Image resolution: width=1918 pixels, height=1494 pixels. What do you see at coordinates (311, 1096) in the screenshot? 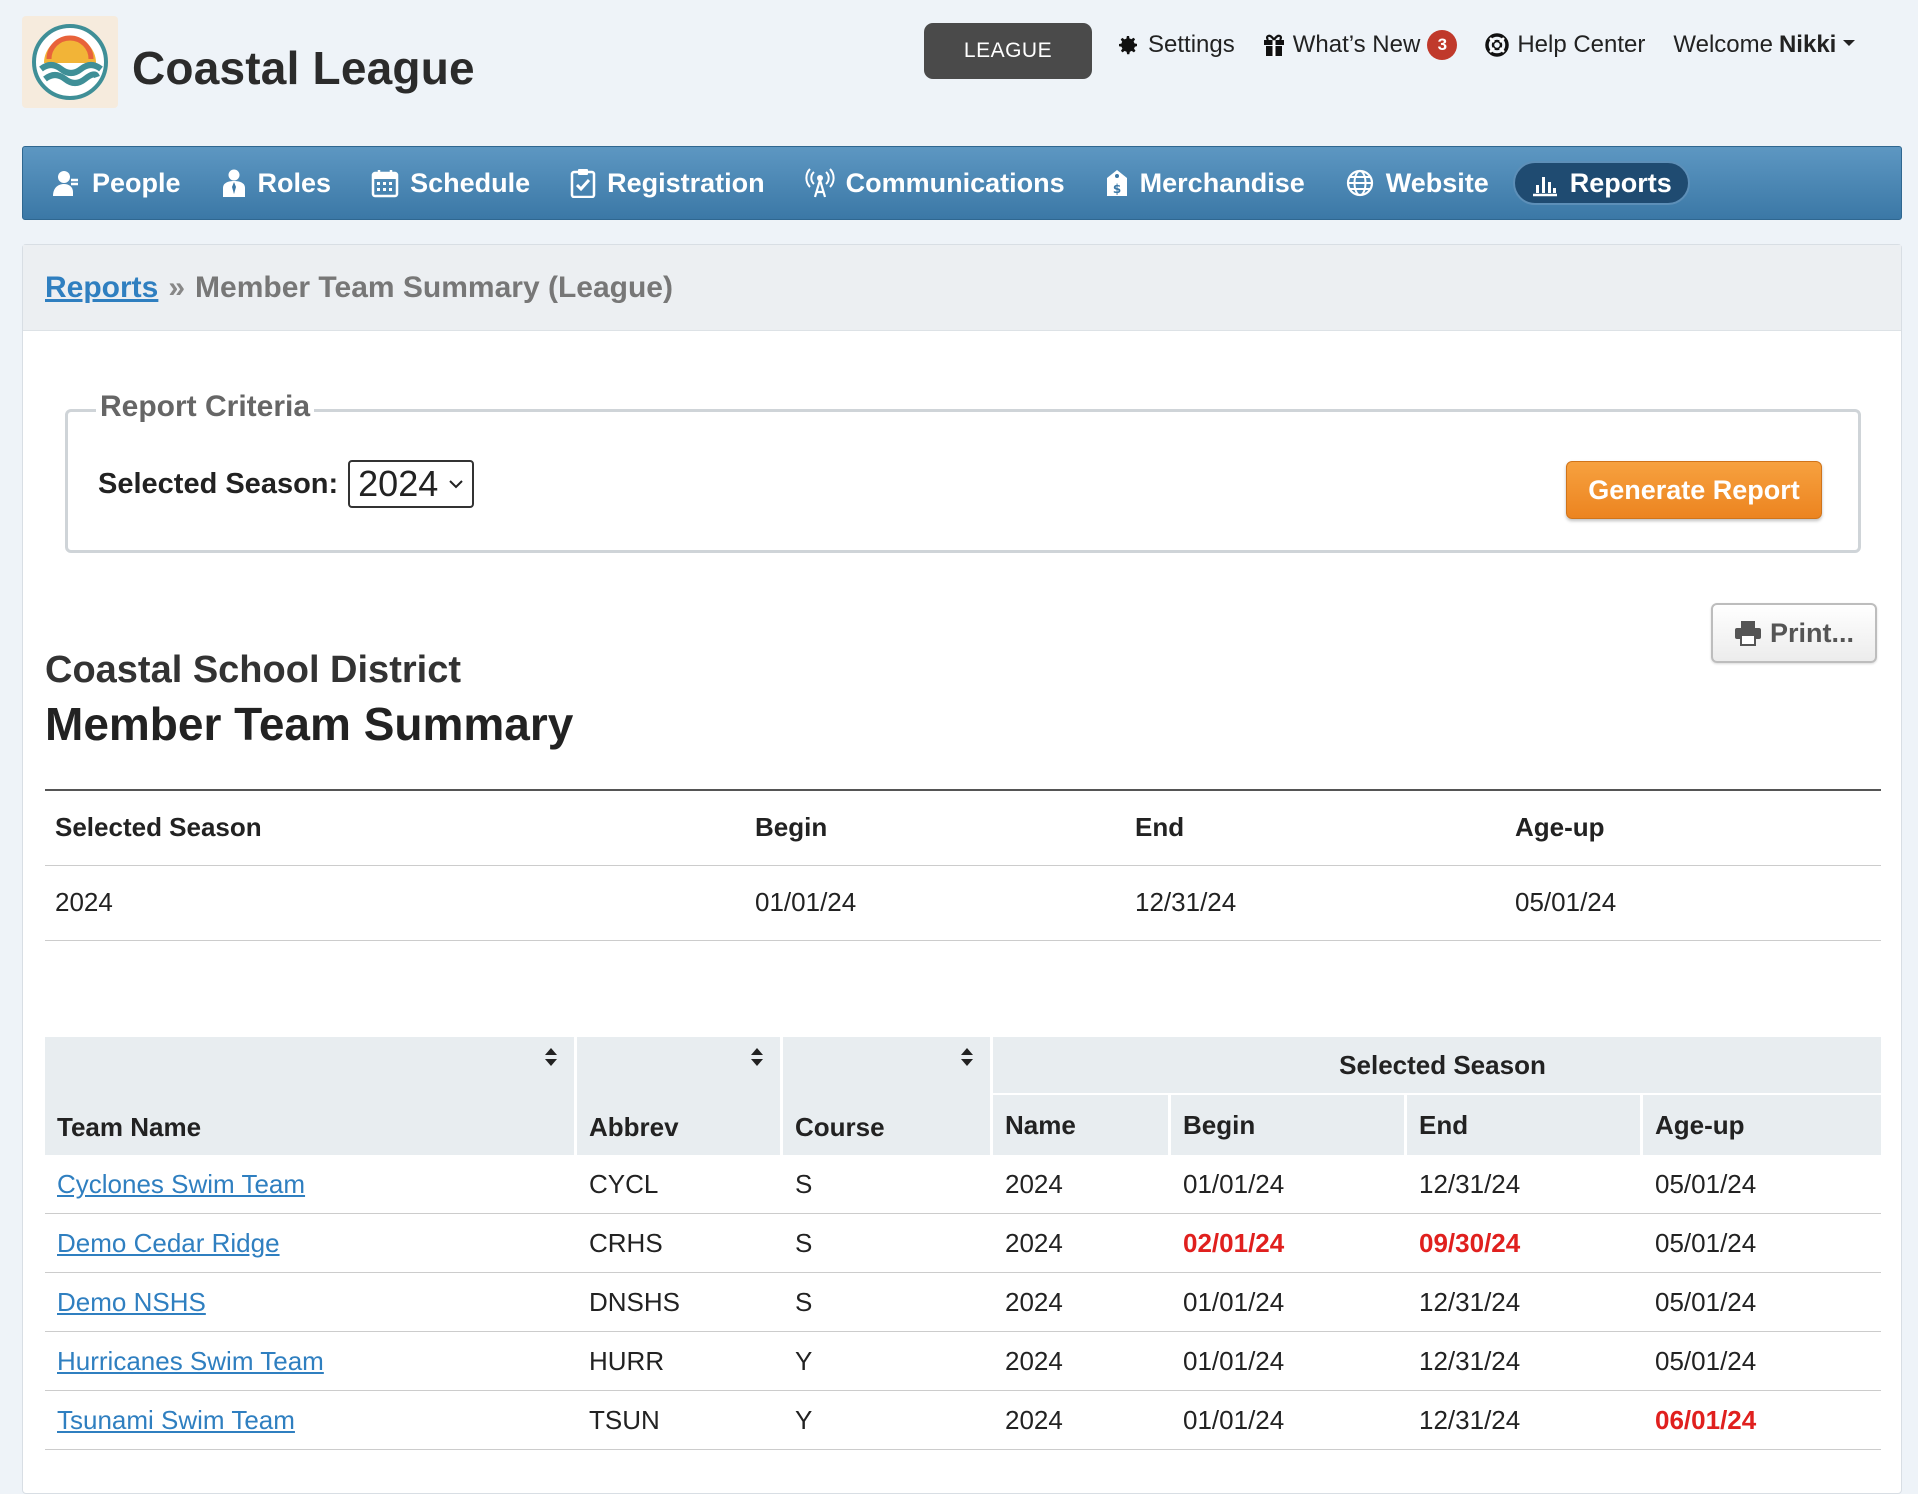
I see `col-team-name: Team Name` at bounding box center [311, 1096].